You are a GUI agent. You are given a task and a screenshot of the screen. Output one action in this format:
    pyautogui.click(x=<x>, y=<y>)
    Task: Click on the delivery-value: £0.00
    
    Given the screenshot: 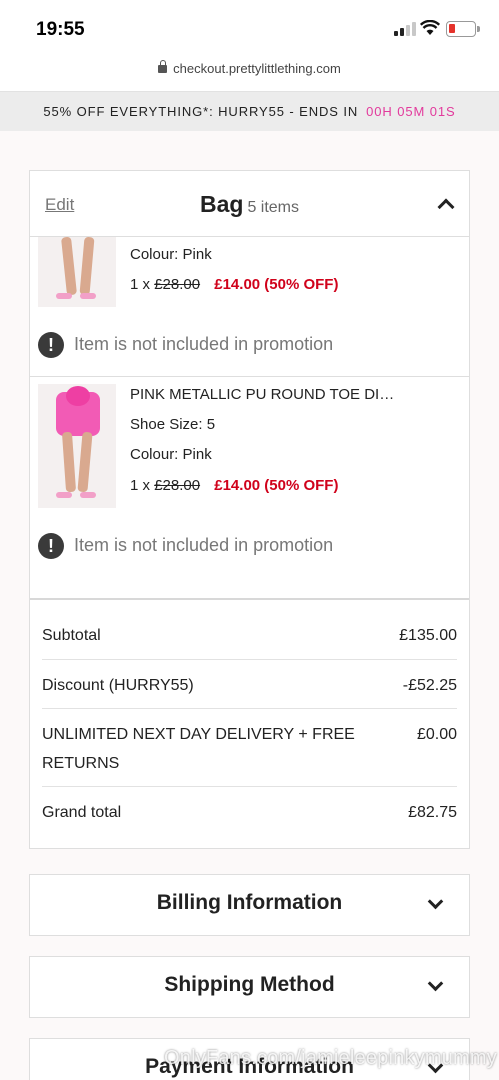 What is the action you would take?
    pyautogui.click(x=436, y=734)
    